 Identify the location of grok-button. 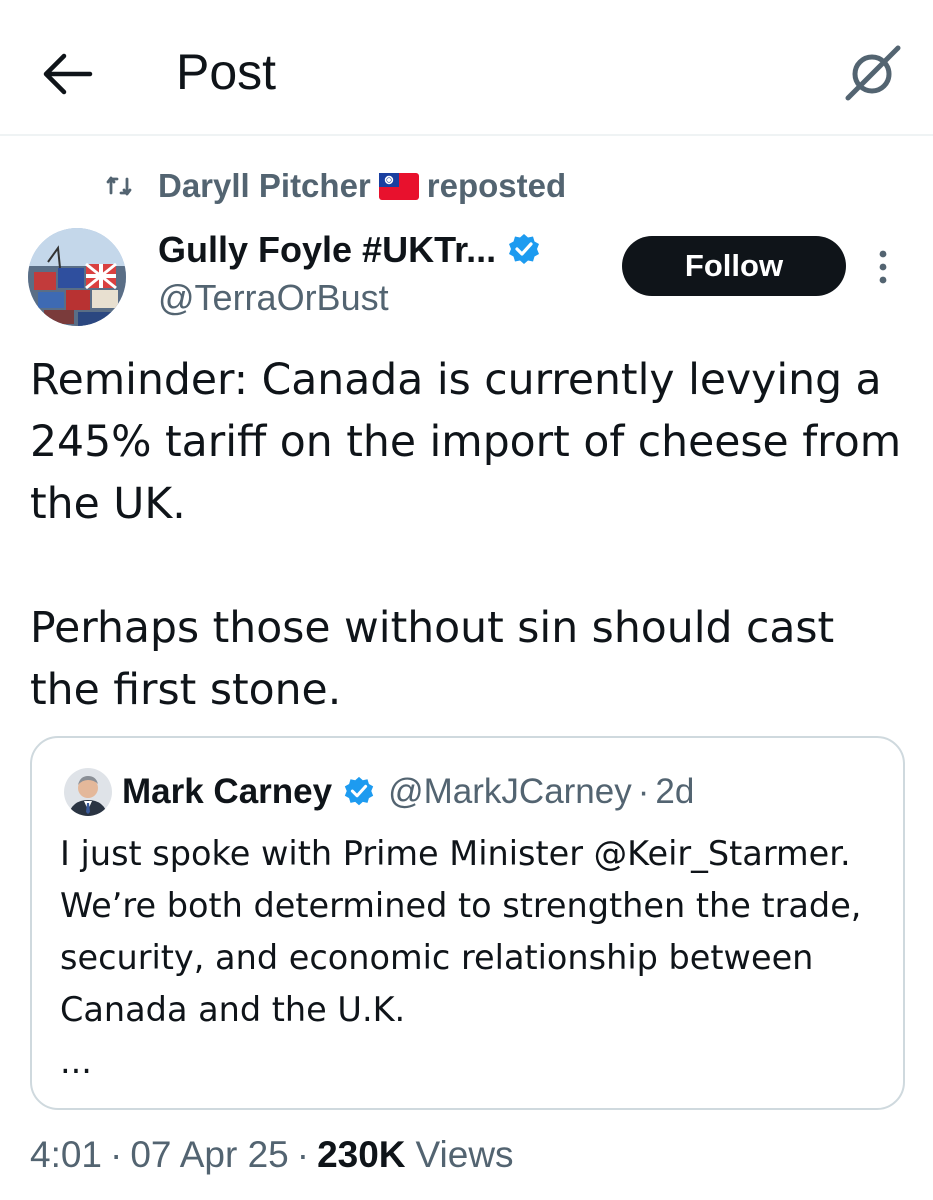
(873, 73).